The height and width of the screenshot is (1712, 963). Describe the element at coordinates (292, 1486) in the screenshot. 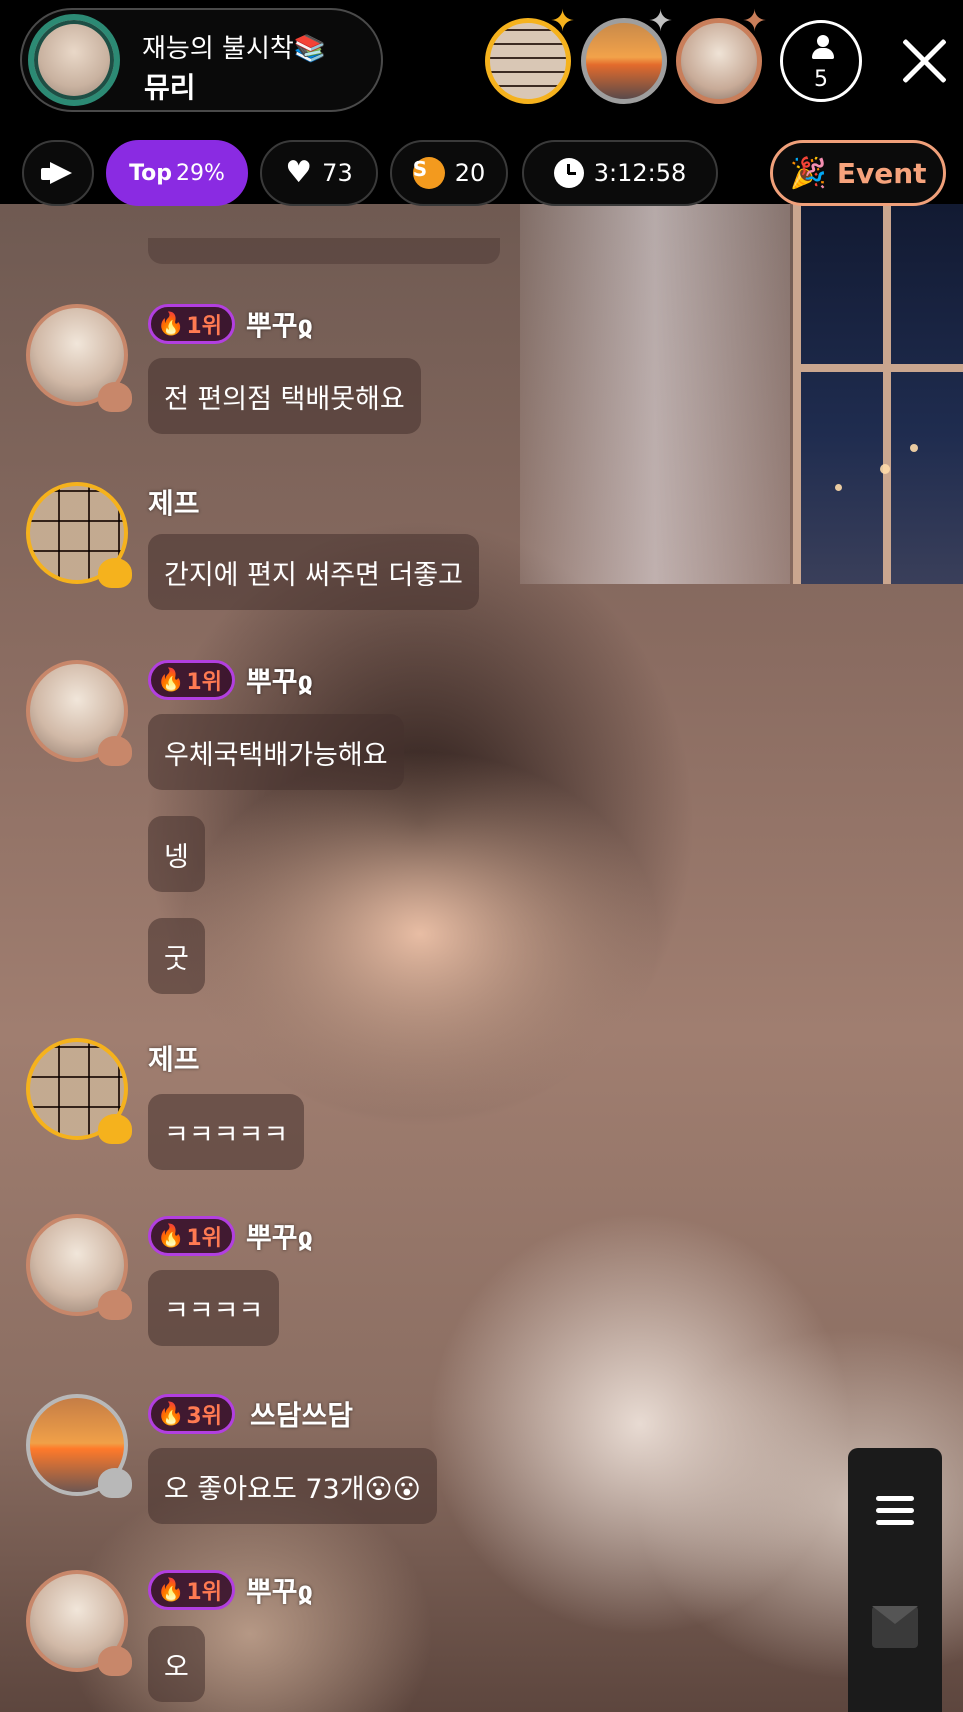

I see `chat-message: 오 좋아요도 73개😮😮` at that location.